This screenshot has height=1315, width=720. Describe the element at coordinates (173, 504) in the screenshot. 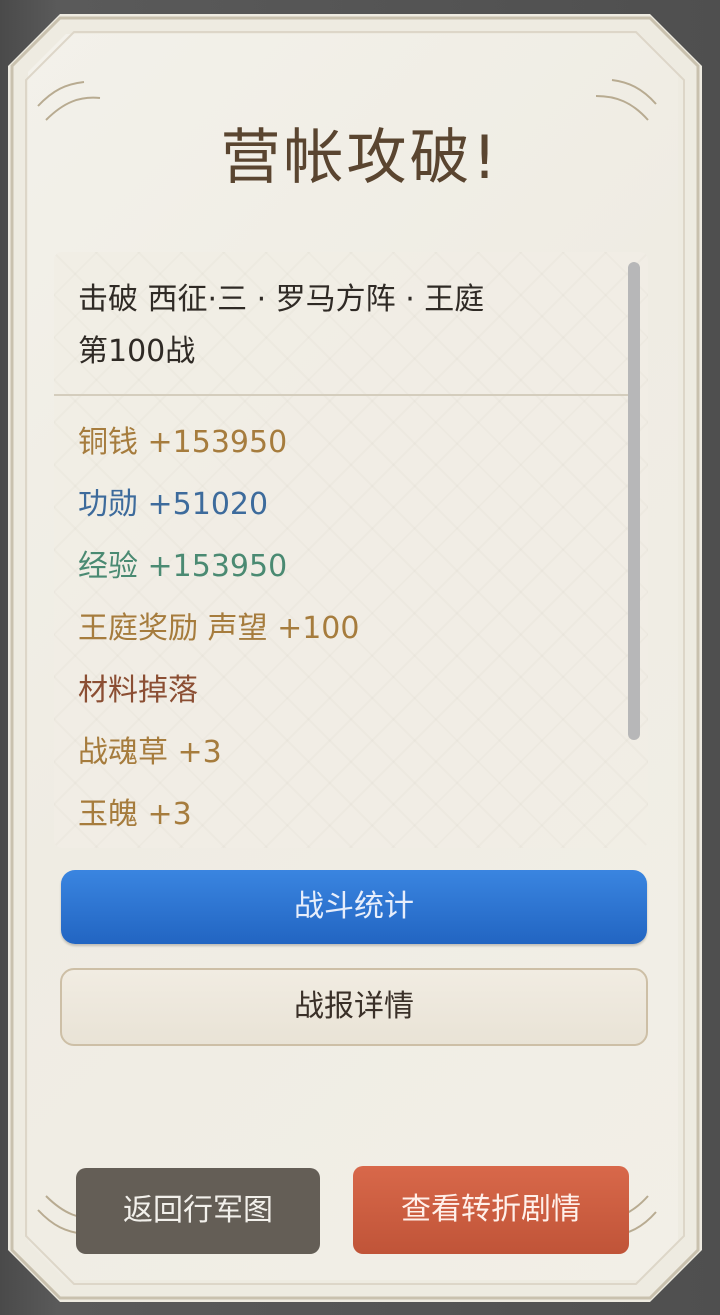

I see `reward-merit: 功勋 +51020` at that location.